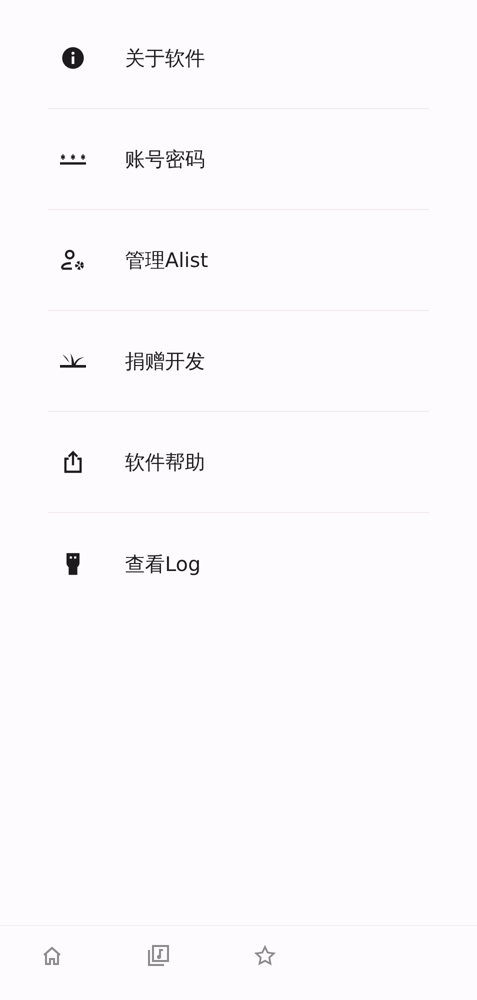 This screenshot has height=1000, width=477. I want to click on user-settings-icon, so click(73, 260).